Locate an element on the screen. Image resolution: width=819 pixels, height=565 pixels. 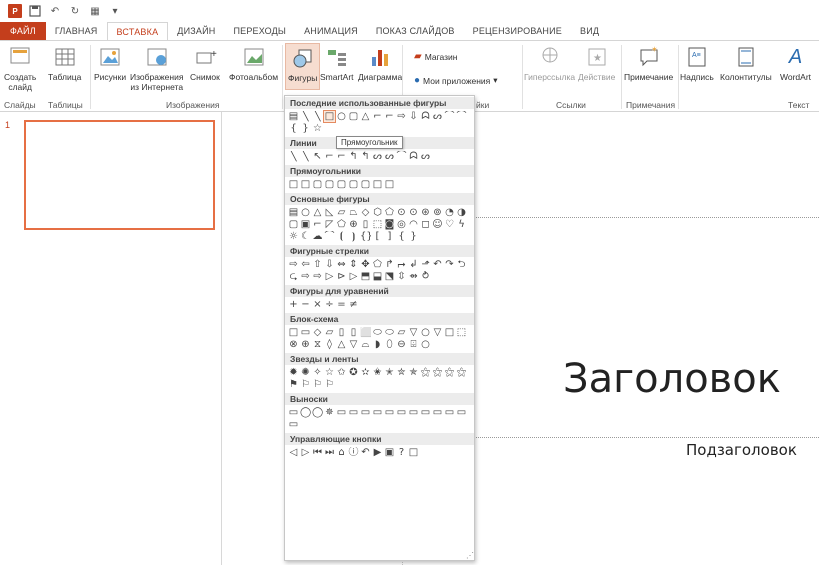
shape-option-icon: ☾ is located at coordinates (305, 236).